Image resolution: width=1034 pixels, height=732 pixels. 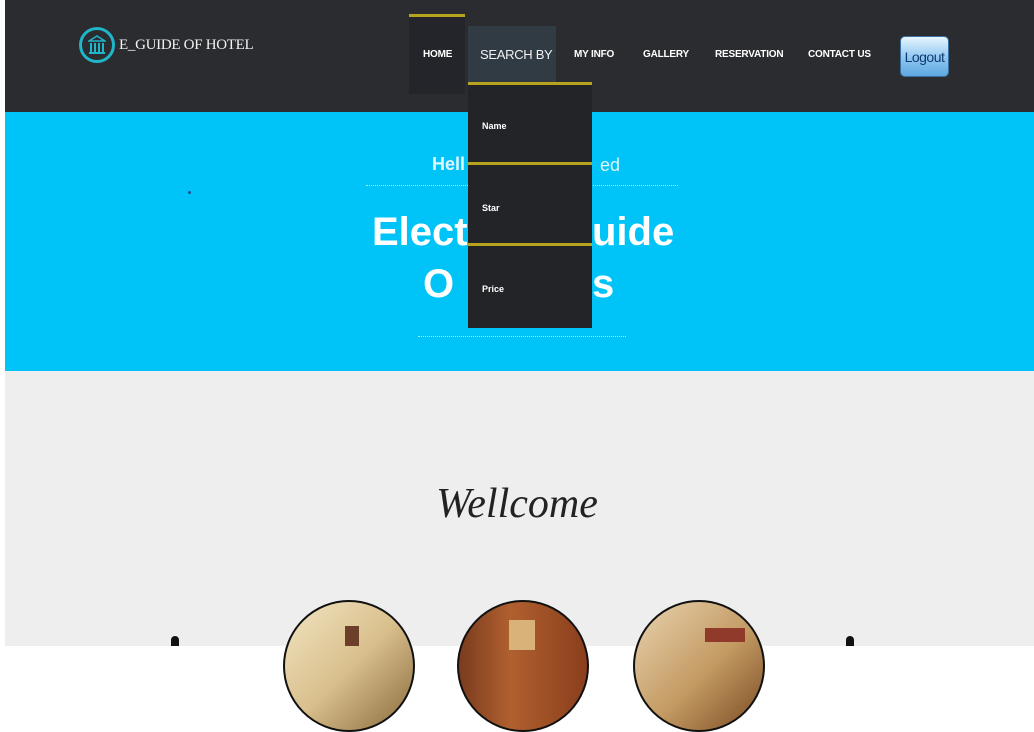 What do you see at coordinates (516, 54) in the screenshot?
I see `nav-search-by: SEARCH BY` at bounding box center [516, 54].